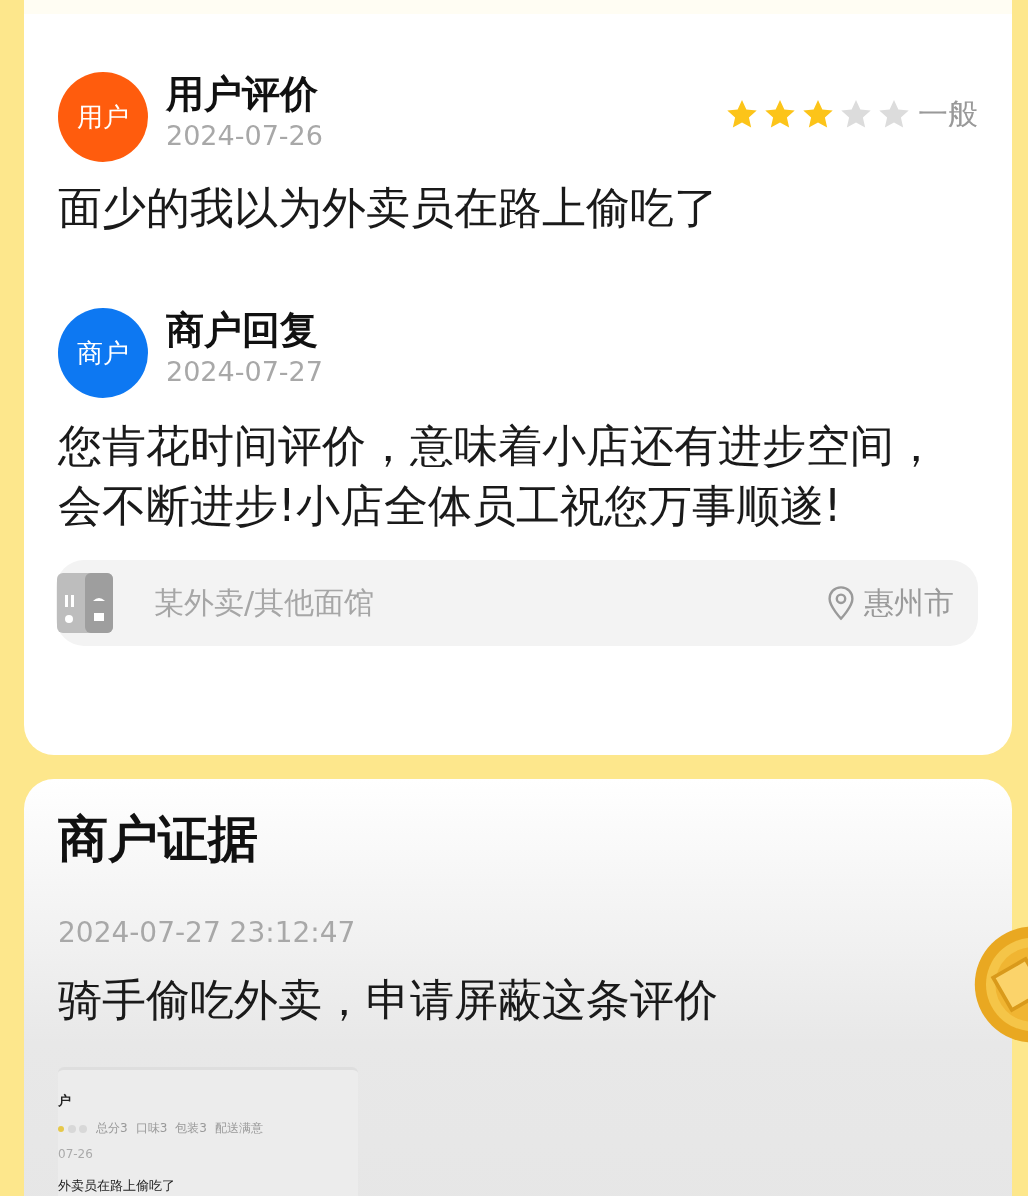 The width and height of the screenshot is (1028, 1196). What do you see at coordinates (85, 603) in the screenshot?
I see `shop-icon` at bounding box center [85, 603].